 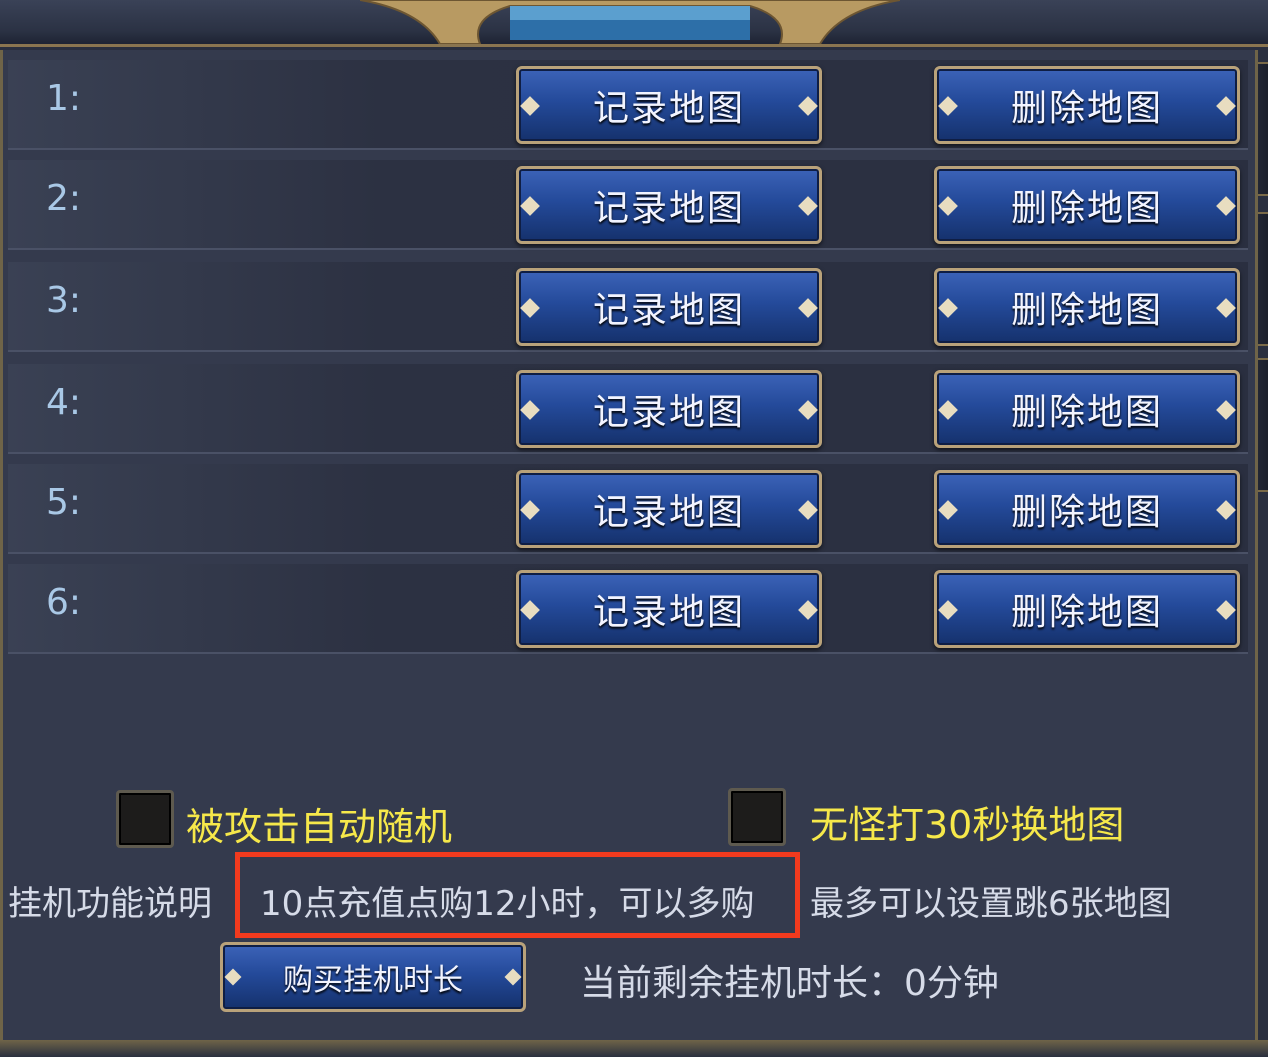 I want to click on recharge-note: 10点充值点购12小时，可以多购, so click(x=507, y=904).